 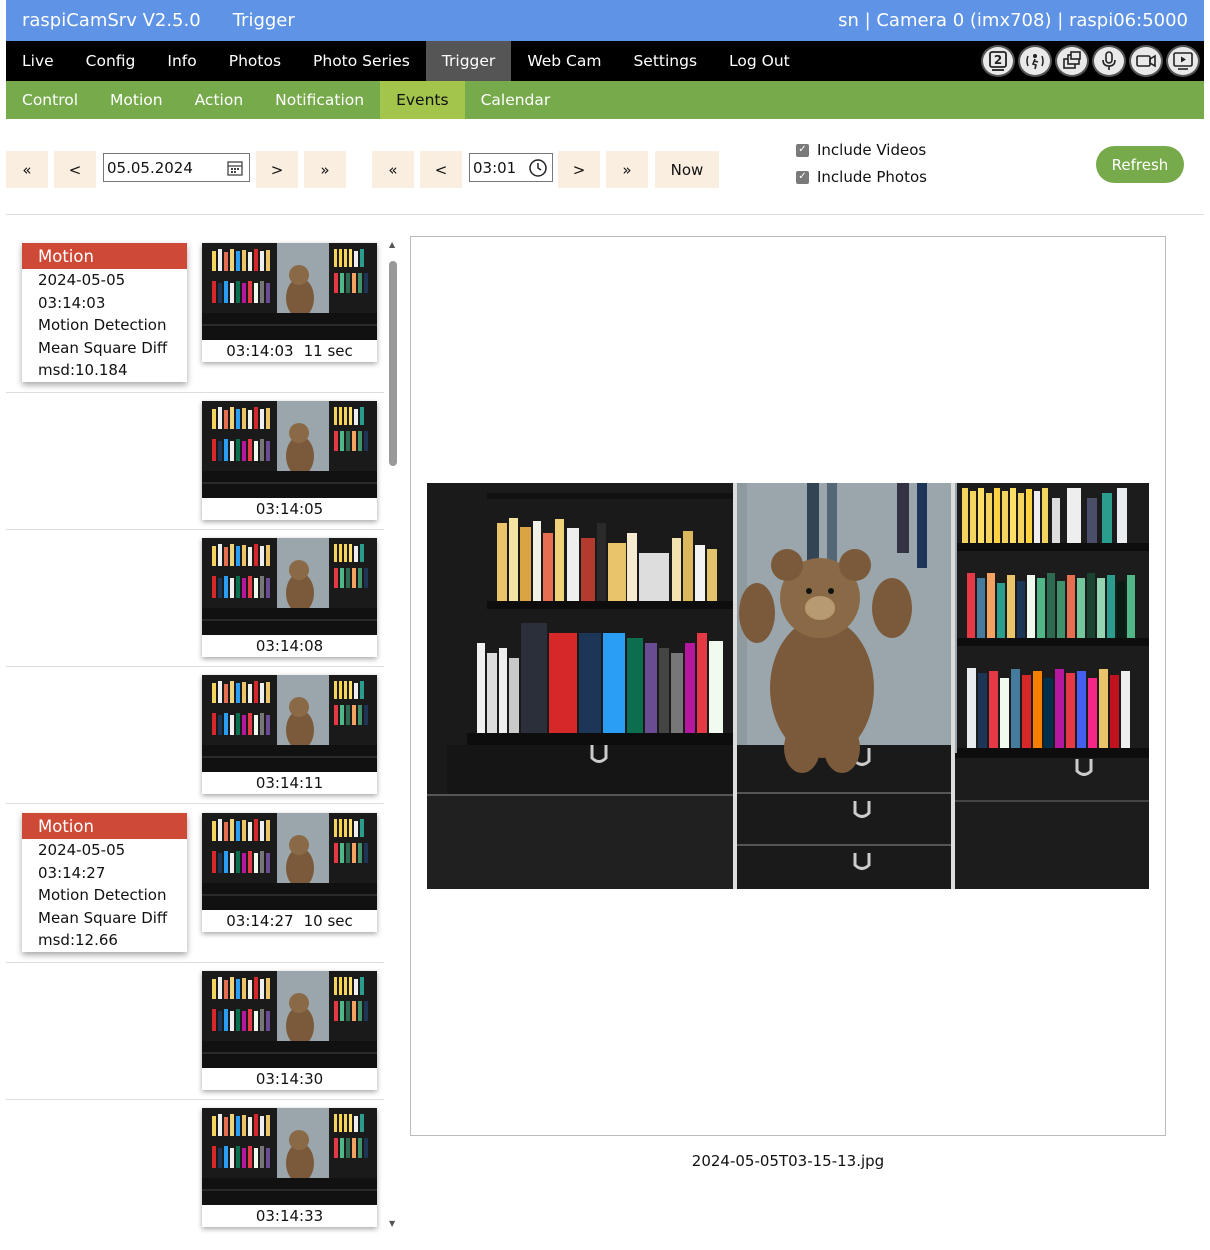 I want to click on event-row: 03:14:11, so click(x=195, y=735).